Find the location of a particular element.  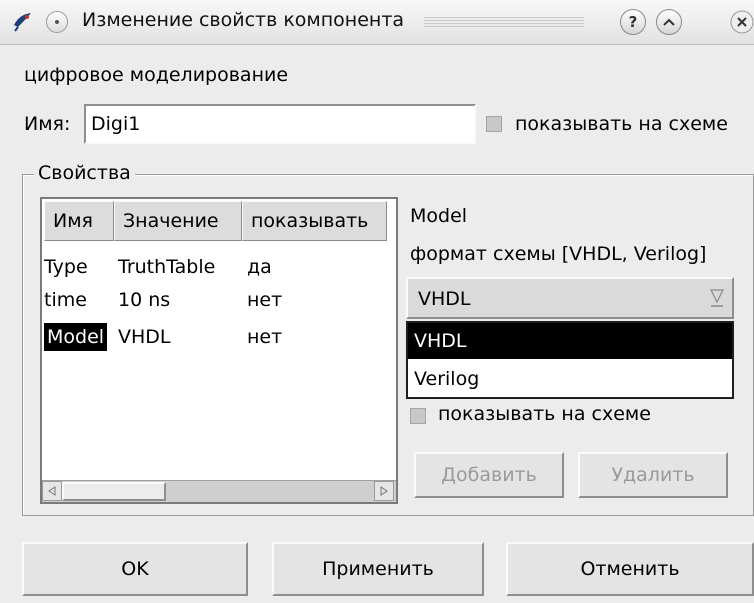

scroll-right-button is located at coordinates (384, 491).